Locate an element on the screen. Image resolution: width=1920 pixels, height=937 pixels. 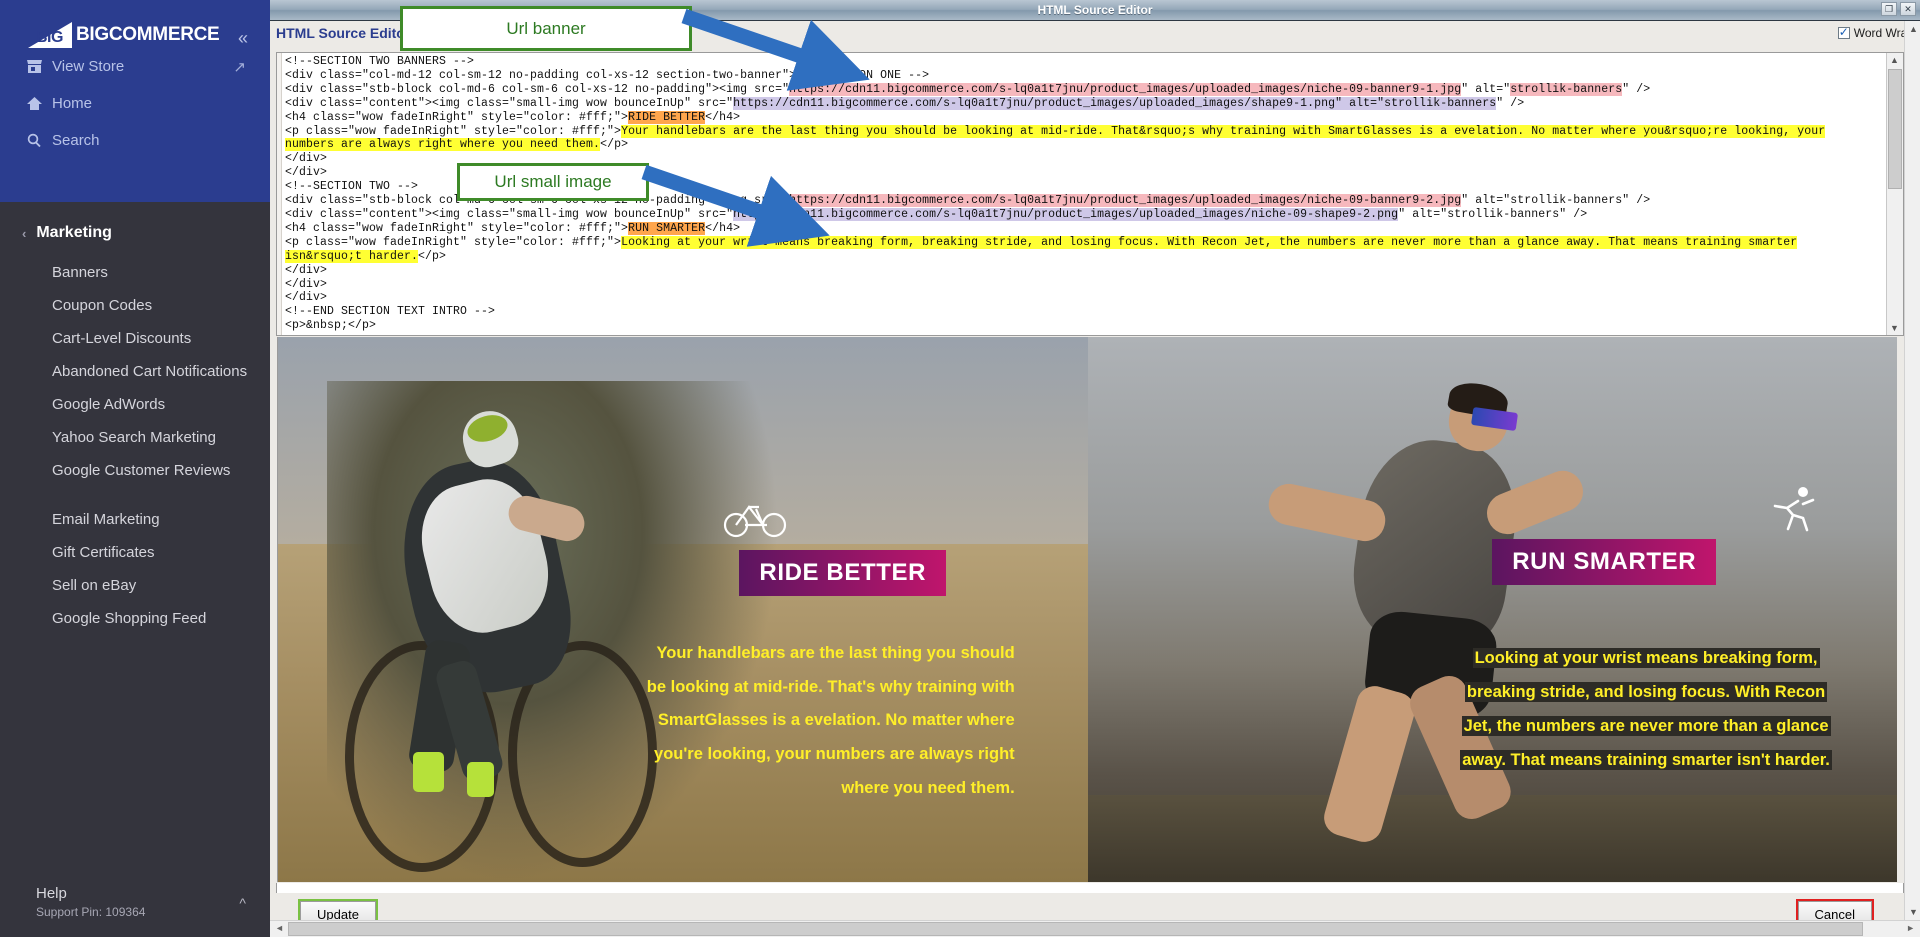
external-link-icon: ↗ is located at coordinates (239, 67).